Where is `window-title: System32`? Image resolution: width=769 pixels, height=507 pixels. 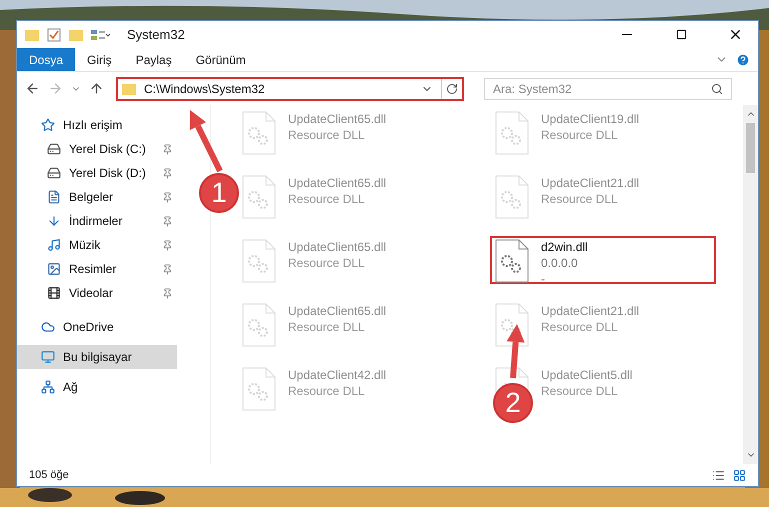 window-title: System32 is located at coordinates (156, 35).